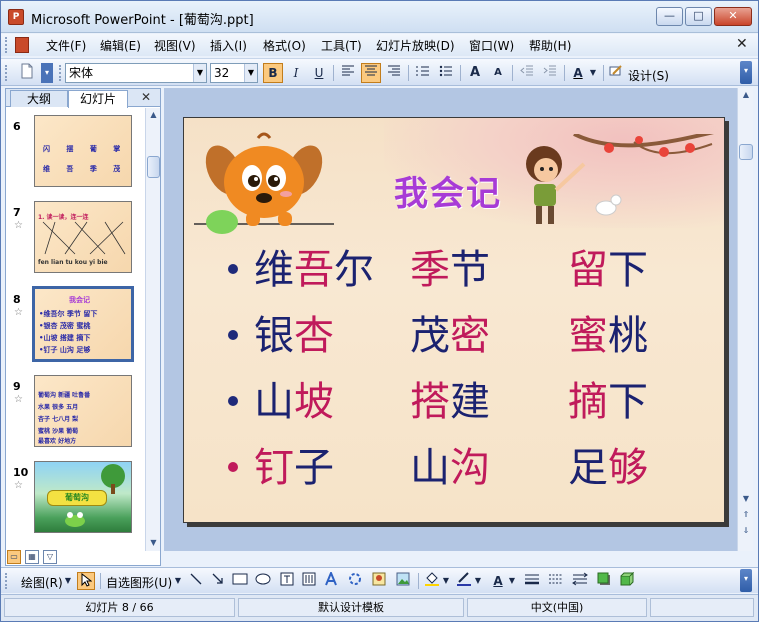 The width and height of the screenshot is (759, 622). I want to click on select-pointer-icon, so click(86, 581).